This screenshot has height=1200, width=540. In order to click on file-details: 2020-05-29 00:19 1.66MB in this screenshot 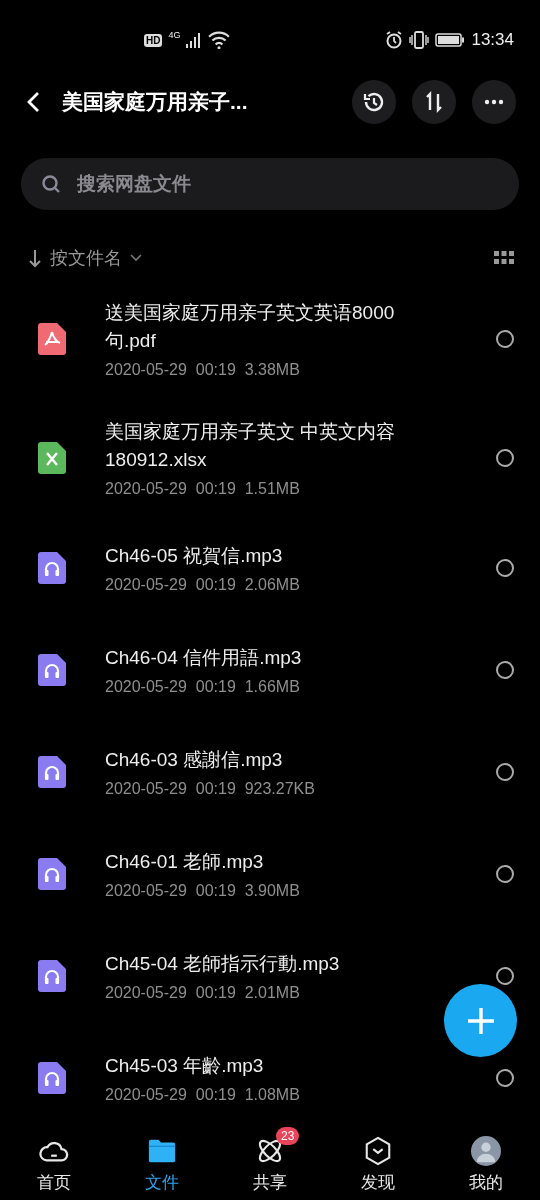, I will do `click(203, 687)`.